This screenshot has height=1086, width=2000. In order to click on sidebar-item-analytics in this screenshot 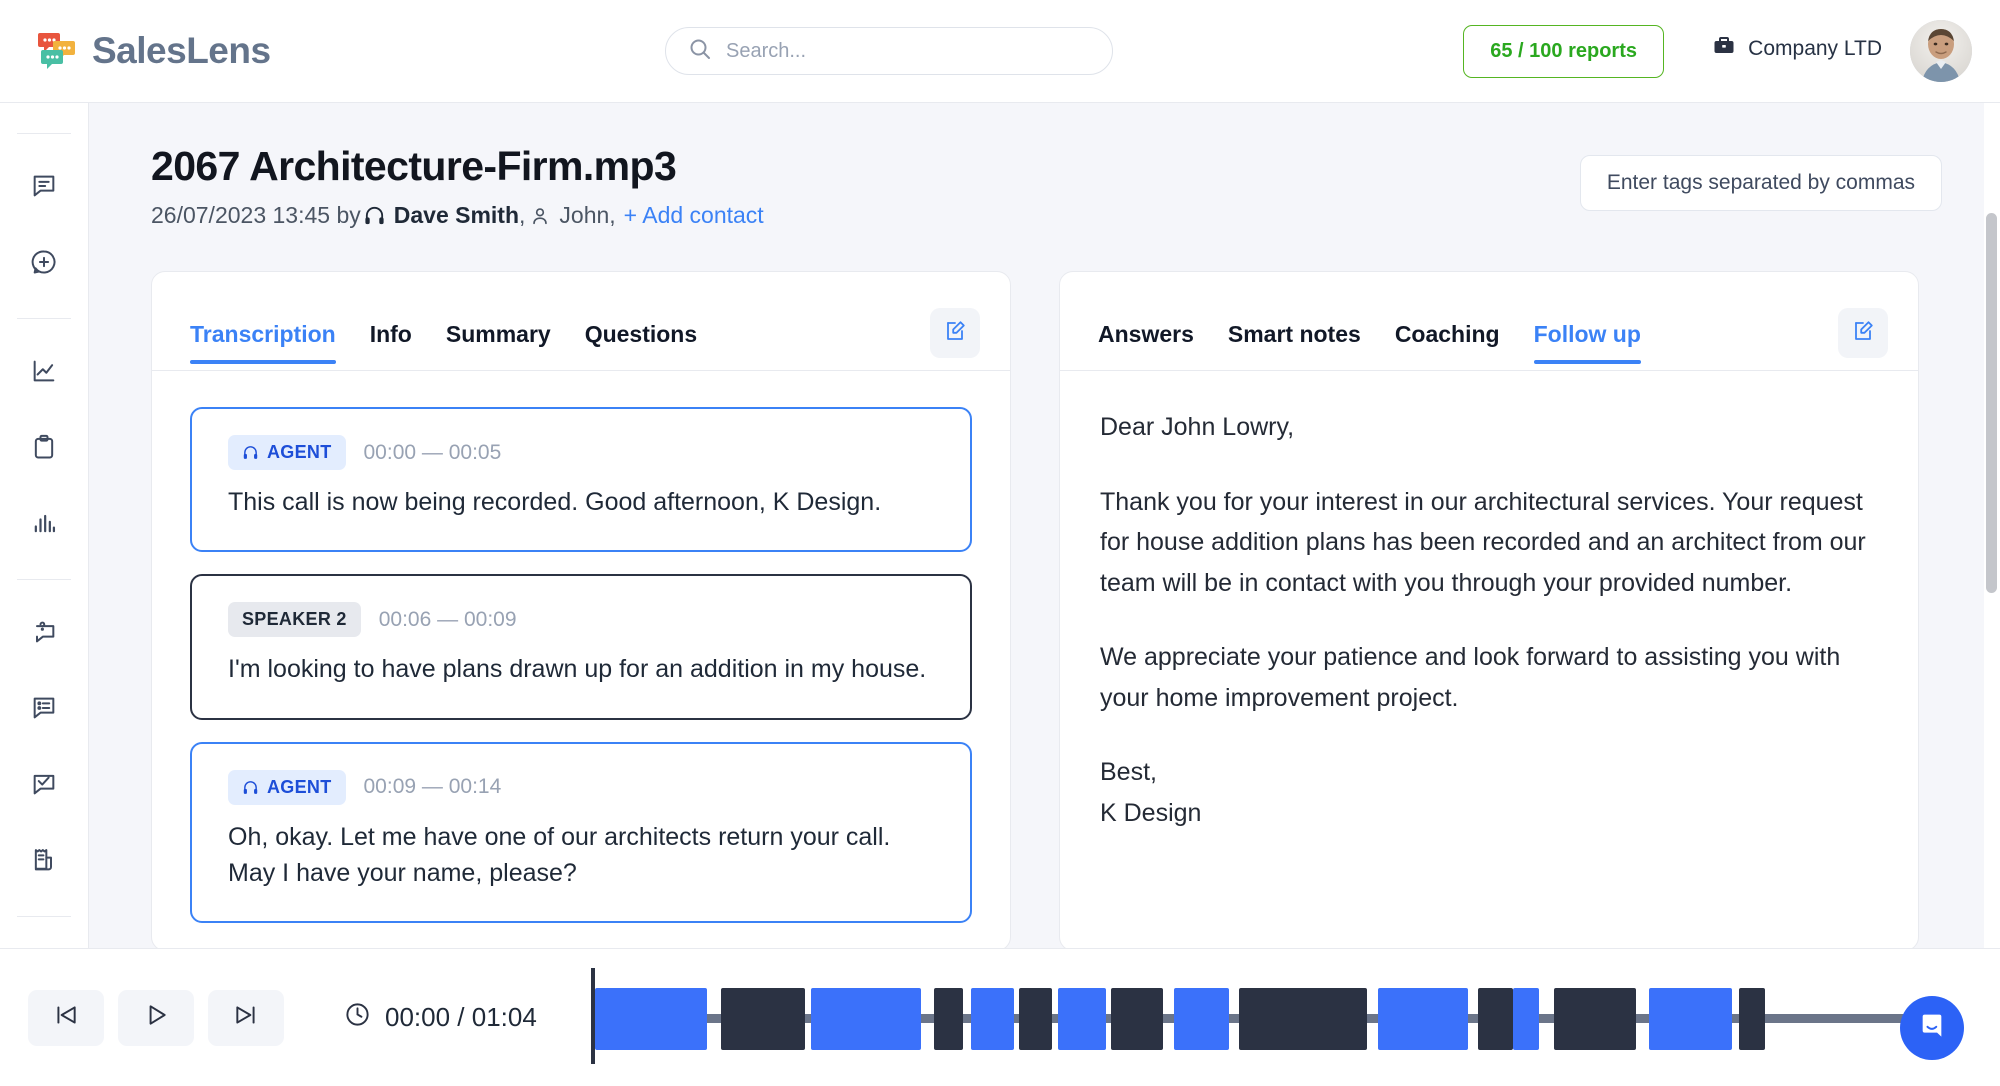, I will do `click(44, 373)`.